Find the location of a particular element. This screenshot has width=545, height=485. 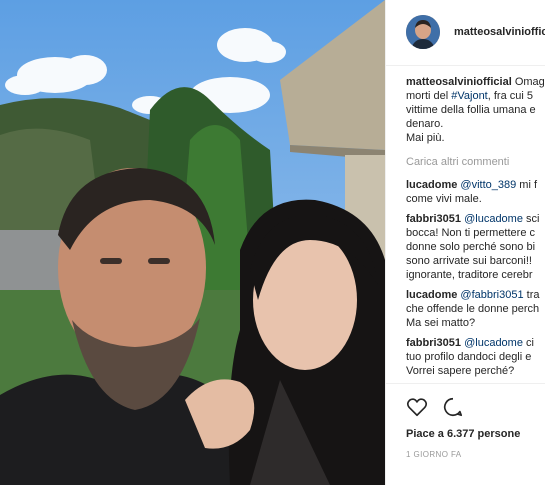

comment-text: ci is located at coordinates (528, 343).